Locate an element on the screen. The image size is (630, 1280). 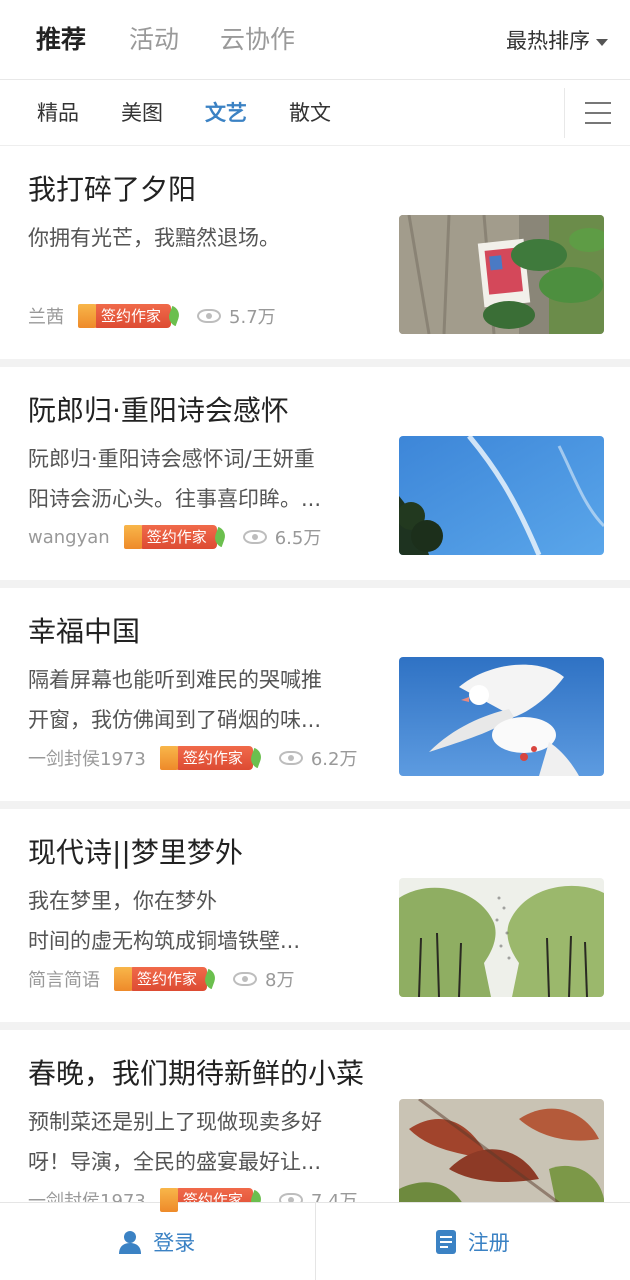
view-count: 6.2万 is located at coordinates (318, 758).